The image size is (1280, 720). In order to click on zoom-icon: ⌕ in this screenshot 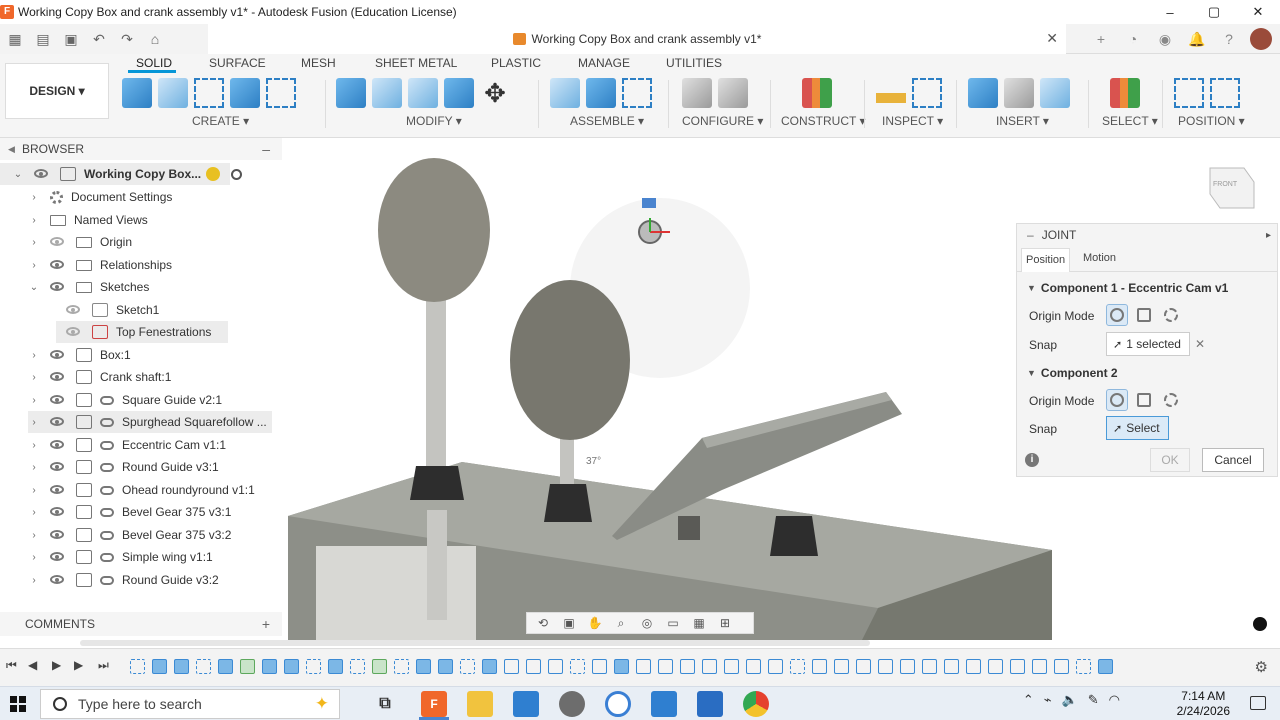, I will do `click(621, 623)`.